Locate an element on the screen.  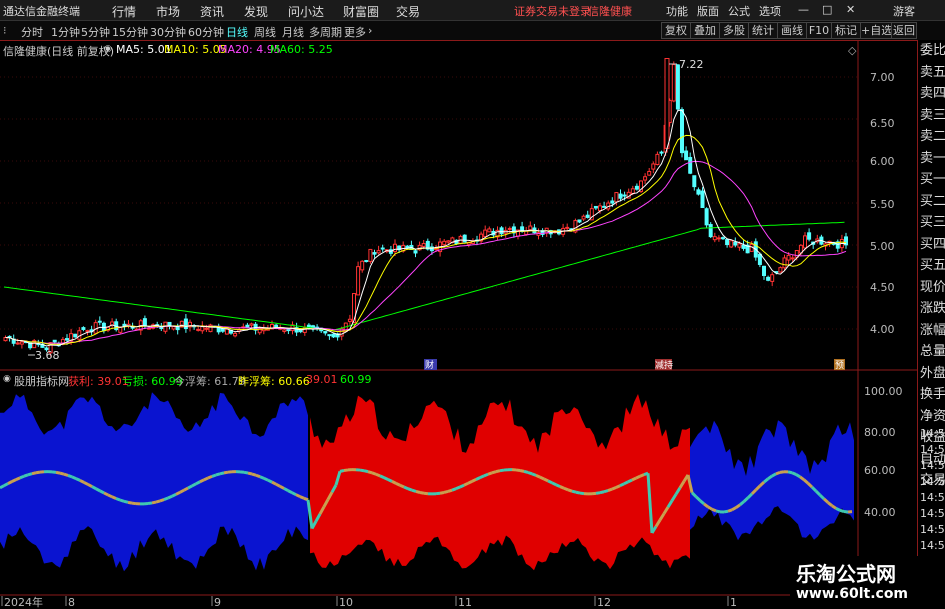
period-1min: 1分钟 is located at coordinates (65, 32).